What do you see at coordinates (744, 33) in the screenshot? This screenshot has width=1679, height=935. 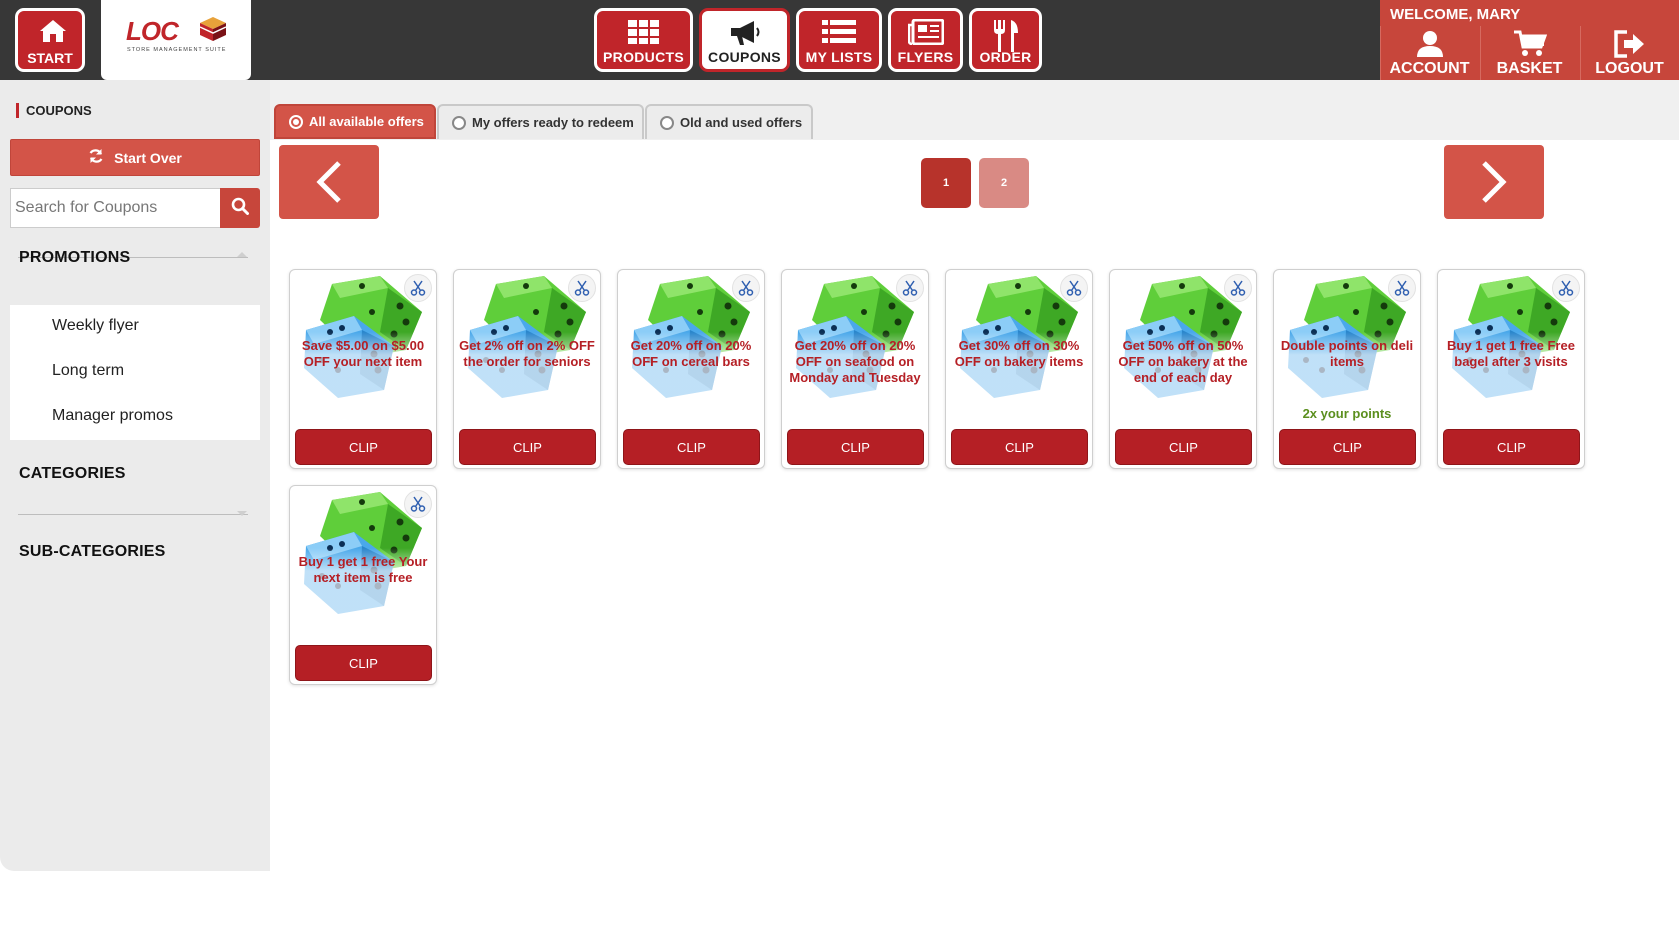 I see `megaphone-icon` at bounding box center [744, 33].